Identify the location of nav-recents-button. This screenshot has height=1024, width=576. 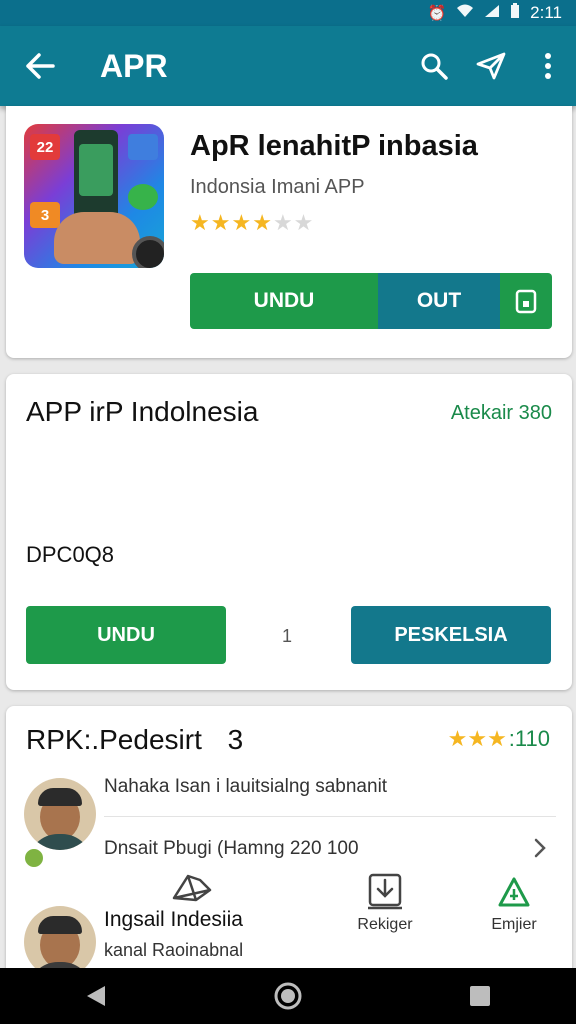
(480, 996).